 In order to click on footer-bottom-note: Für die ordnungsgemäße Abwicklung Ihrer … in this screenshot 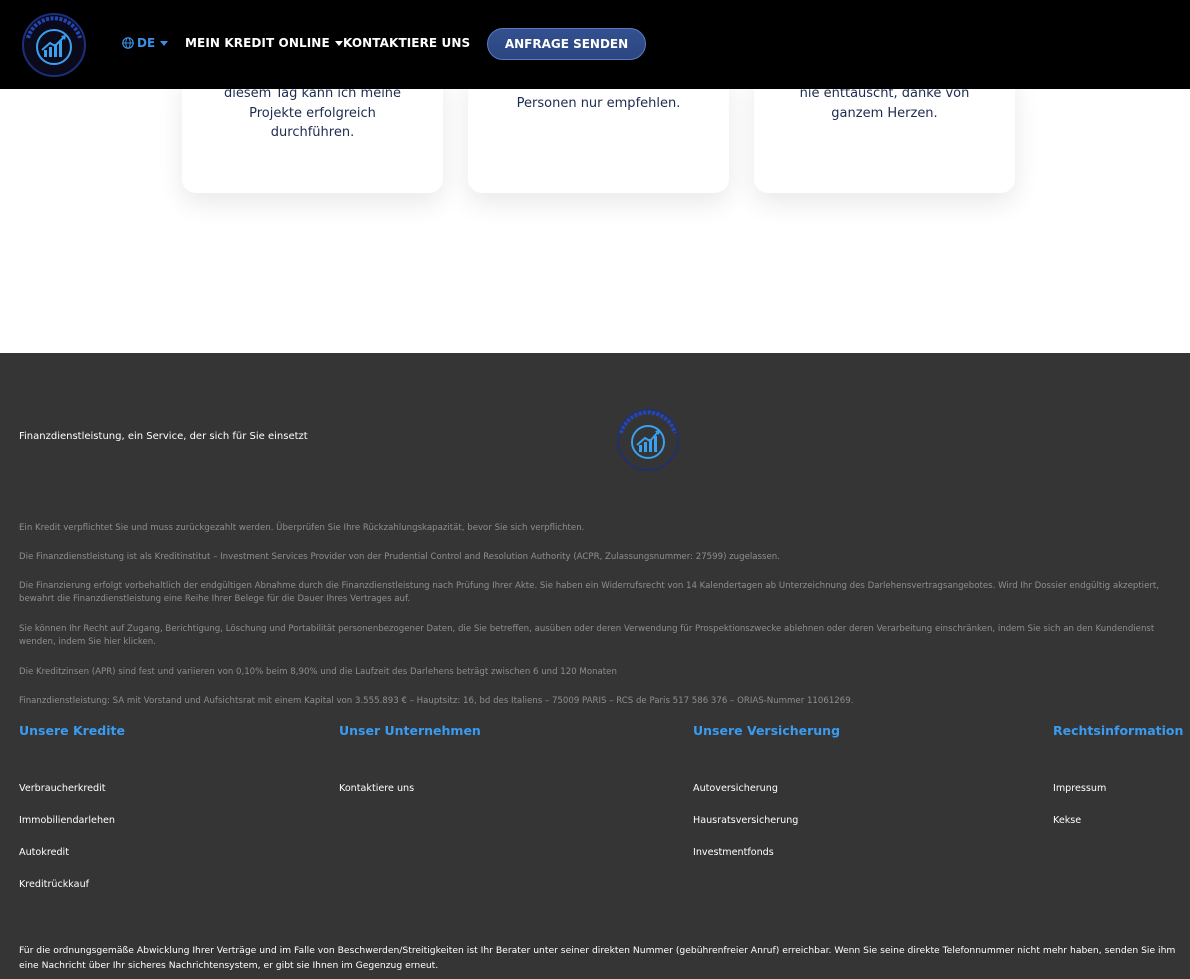, I will do `click(597, 958)`.